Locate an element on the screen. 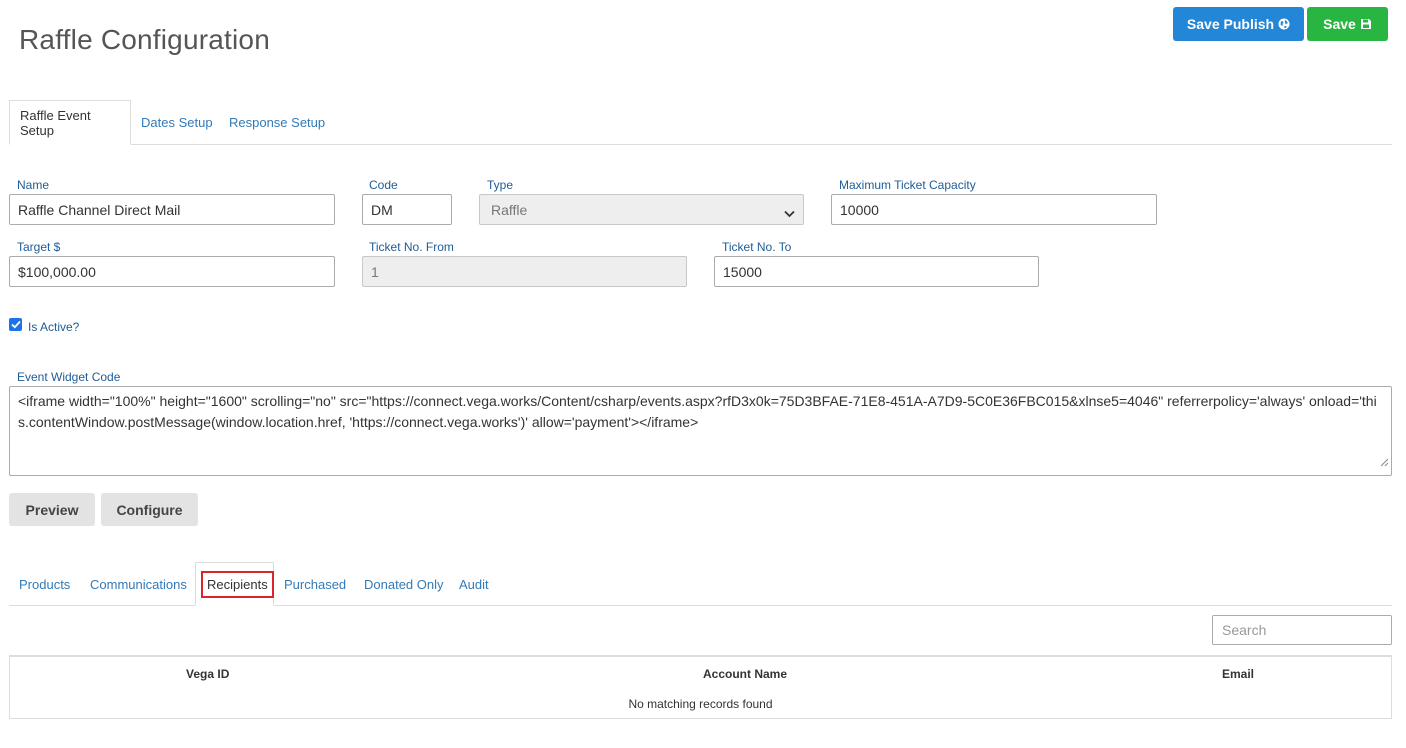 Image resolution: width=1406 pixels, height=748 pixels. ticket-from-value: 1 is located at coordinates (375, 271).